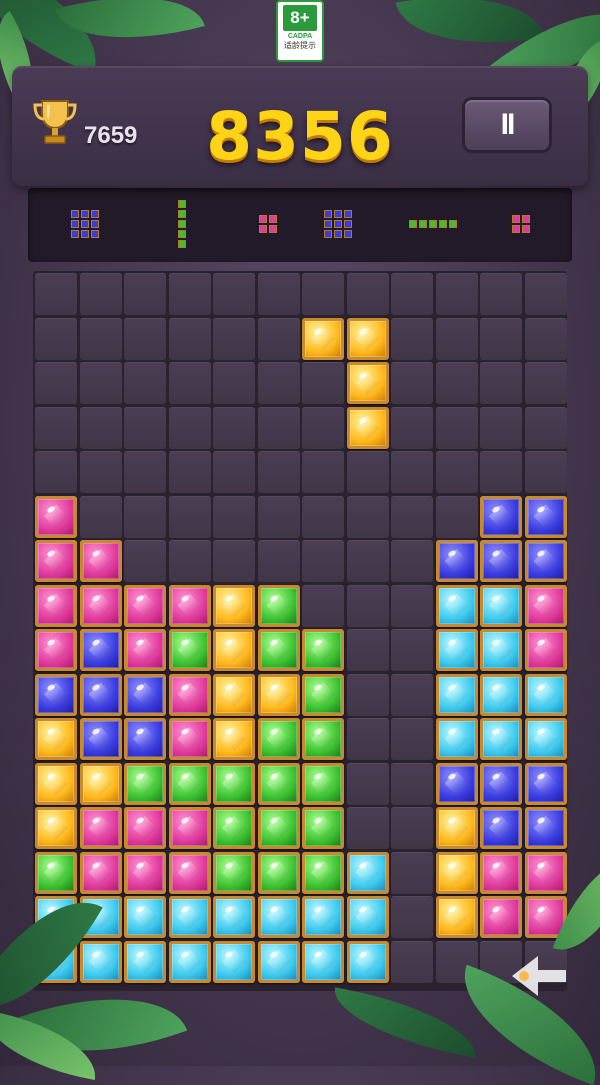  I want to click on pause-button: II, so click(507, 125).